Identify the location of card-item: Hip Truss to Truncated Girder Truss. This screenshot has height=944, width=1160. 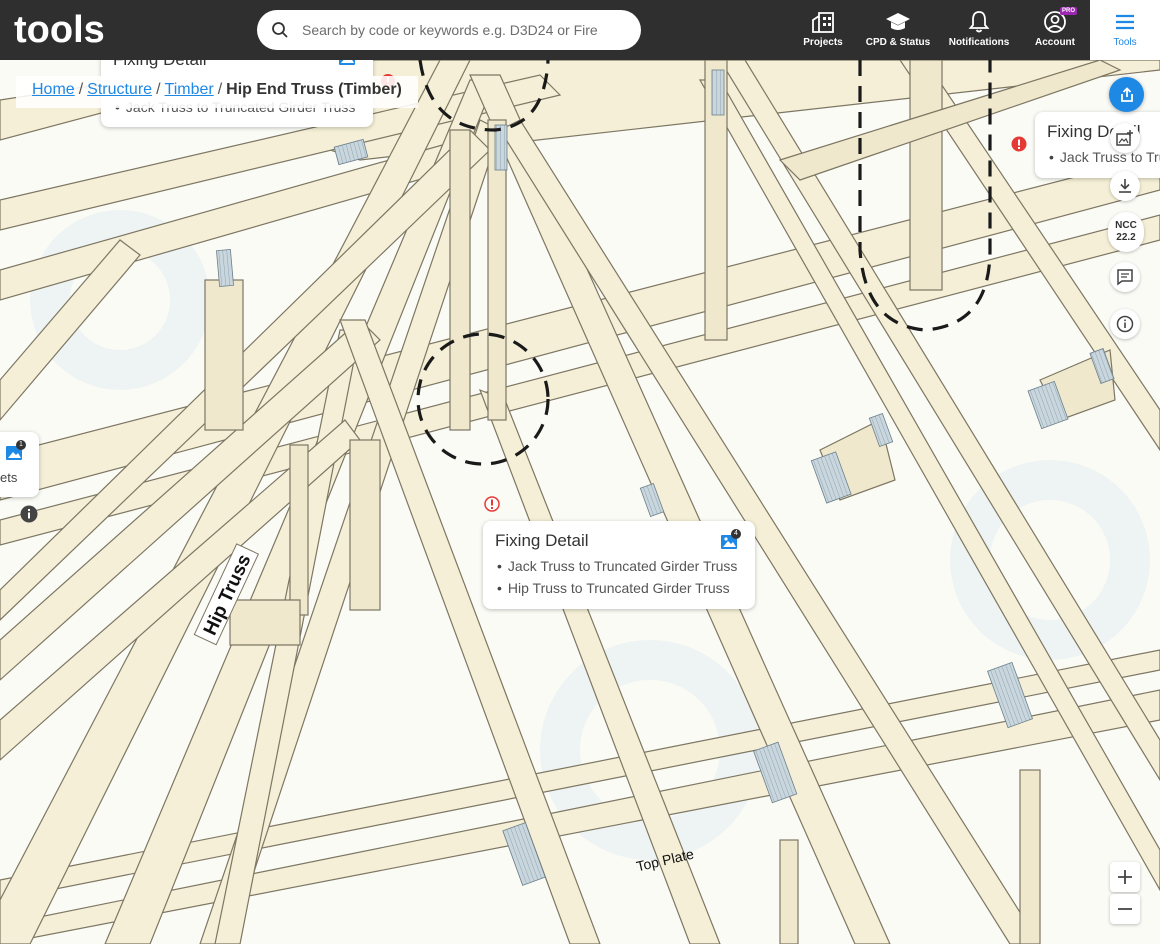
(617, 588).